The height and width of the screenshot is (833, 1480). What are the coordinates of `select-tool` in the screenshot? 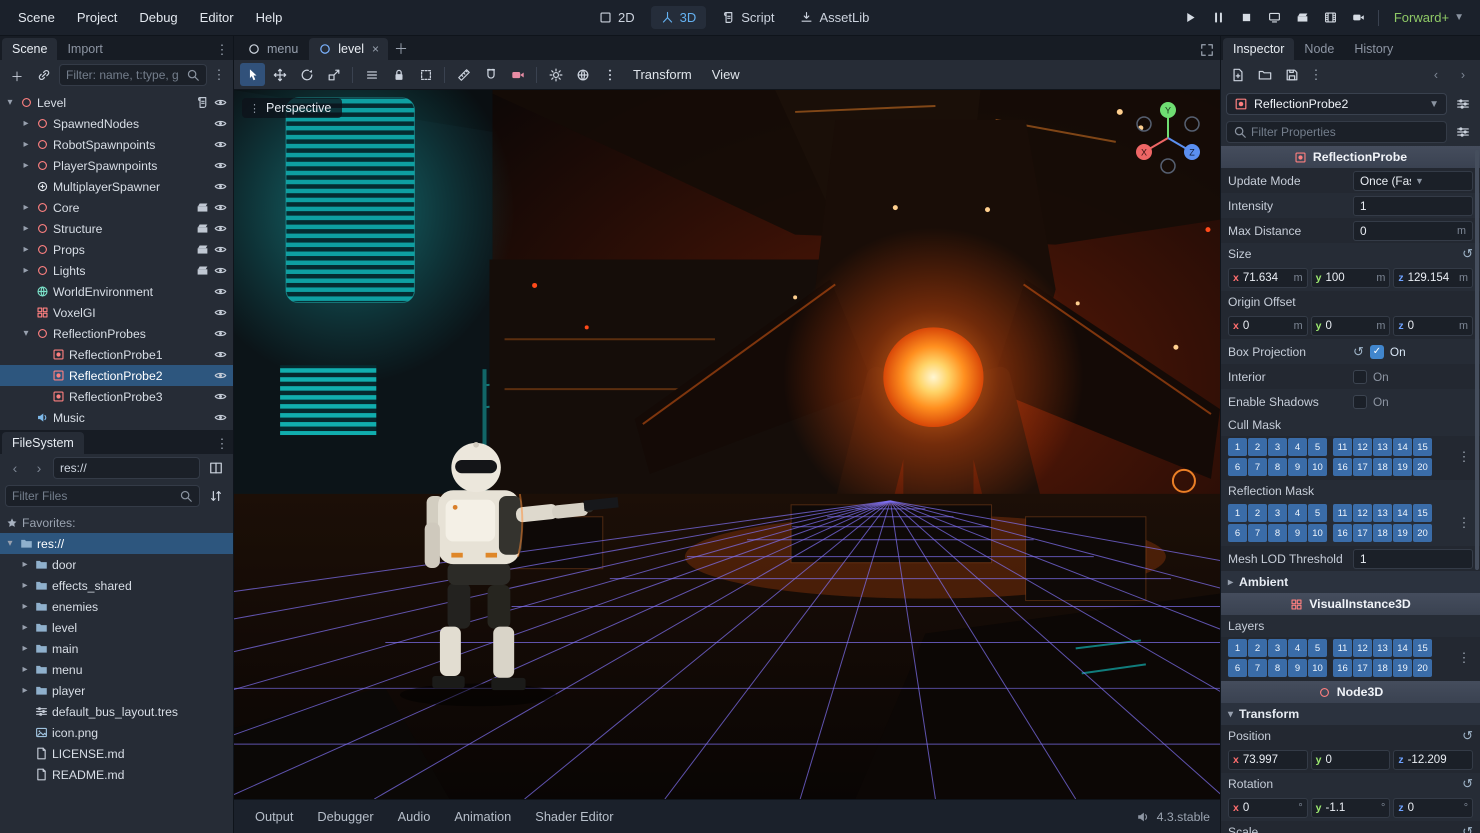 It's located at (252, 74).